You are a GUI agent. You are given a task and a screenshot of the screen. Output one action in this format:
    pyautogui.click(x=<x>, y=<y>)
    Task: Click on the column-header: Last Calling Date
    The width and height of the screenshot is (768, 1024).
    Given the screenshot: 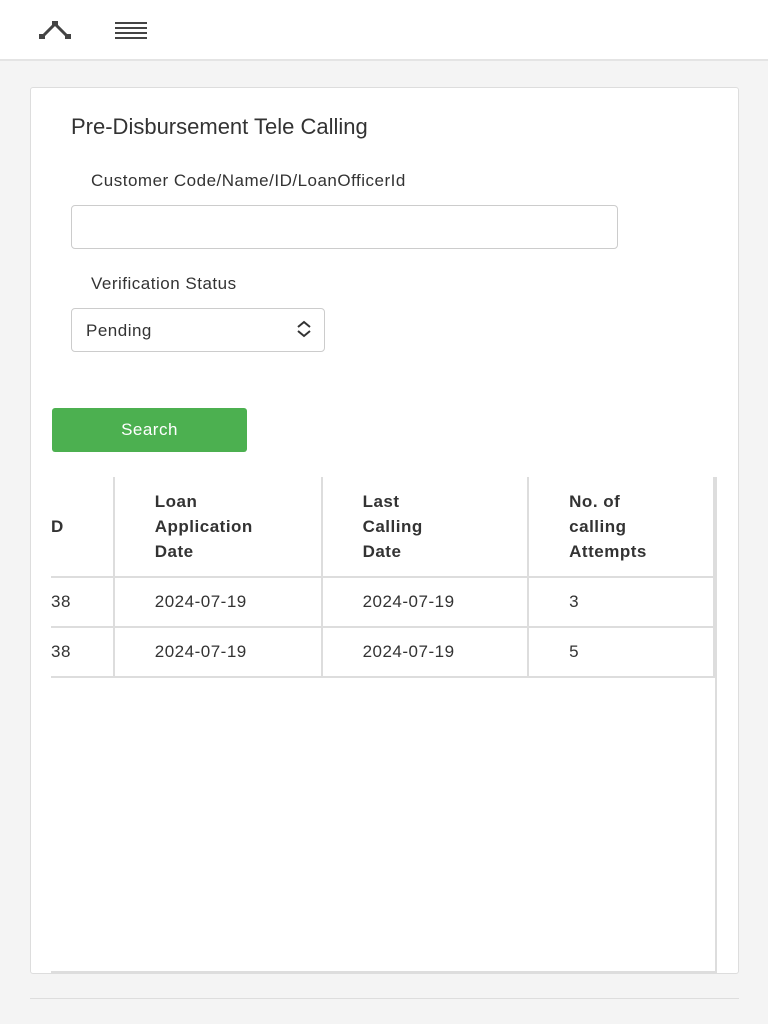 What is the action you would take?
    pyautogui.click(x=425, y=527)
    